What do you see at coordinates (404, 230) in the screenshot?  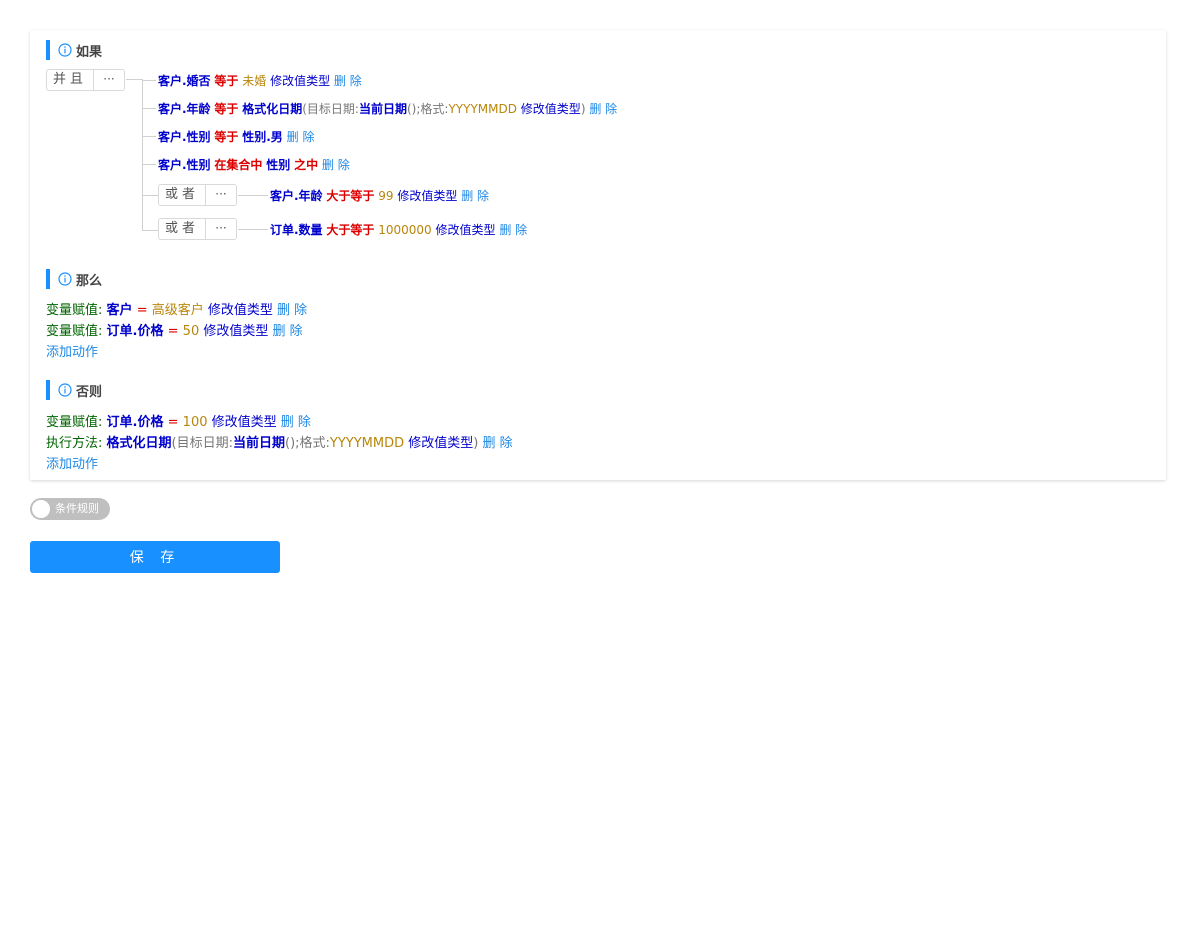 I see `condition-value: 1000000` at bounding box center [404, 230].